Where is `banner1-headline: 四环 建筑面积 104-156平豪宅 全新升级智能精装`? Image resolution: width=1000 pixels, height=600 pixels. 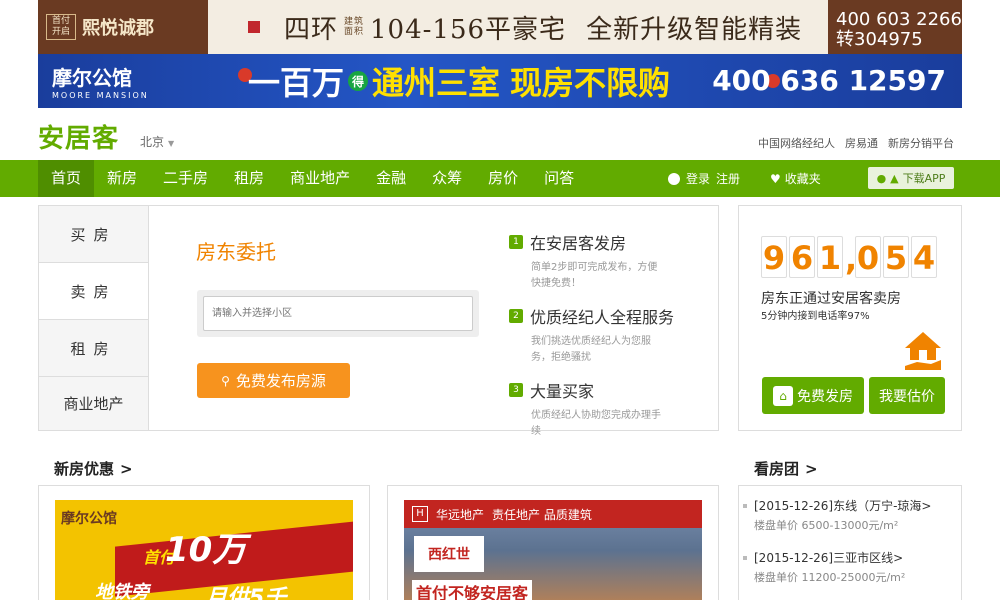
banner1-headline: 四环 建筑面积 104-156平豪宅 全新升级智能精装 is located at coordinates (518, 27).